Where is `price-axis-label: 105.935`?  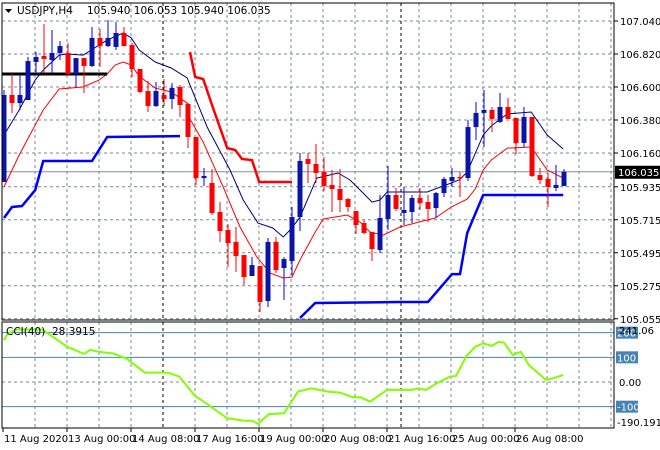
price-axis-label: 105.935 is located at coordinates (640, 188).